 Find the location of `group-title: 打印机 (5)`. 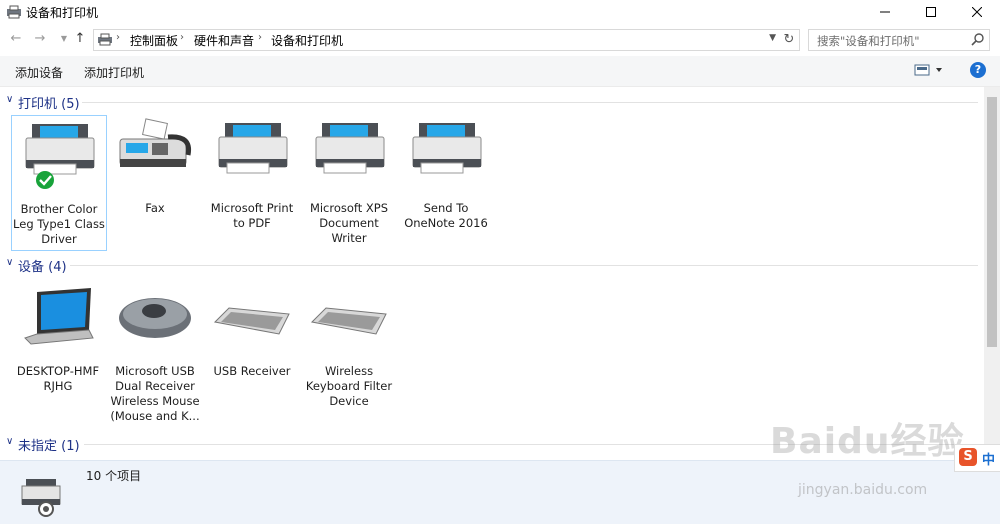

group-title: 打印机 (5) is located at coordinates (49, 104).